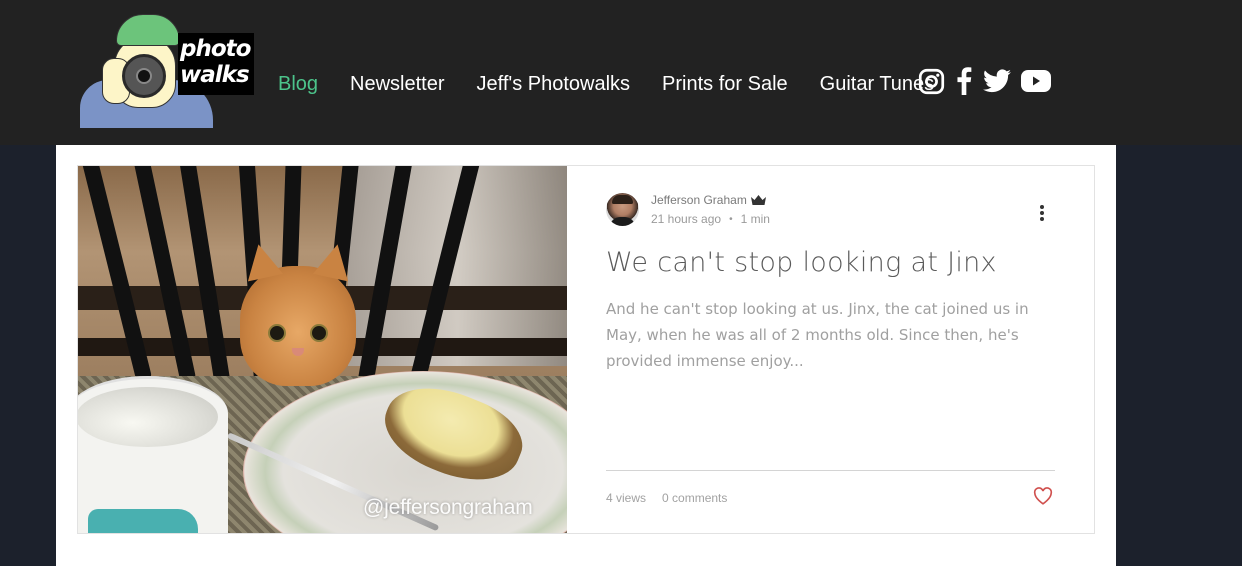 Image resolution: width=1242 pixels, height=566 pixels. I want to click on more-options-button, so click(1042, 213).